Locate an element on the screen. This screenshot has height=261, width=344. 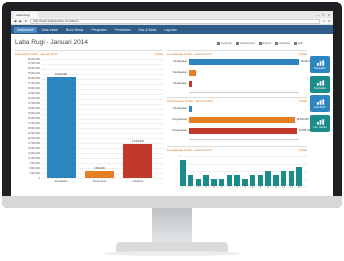
refresh-icon is located at coordinates (277, 43).